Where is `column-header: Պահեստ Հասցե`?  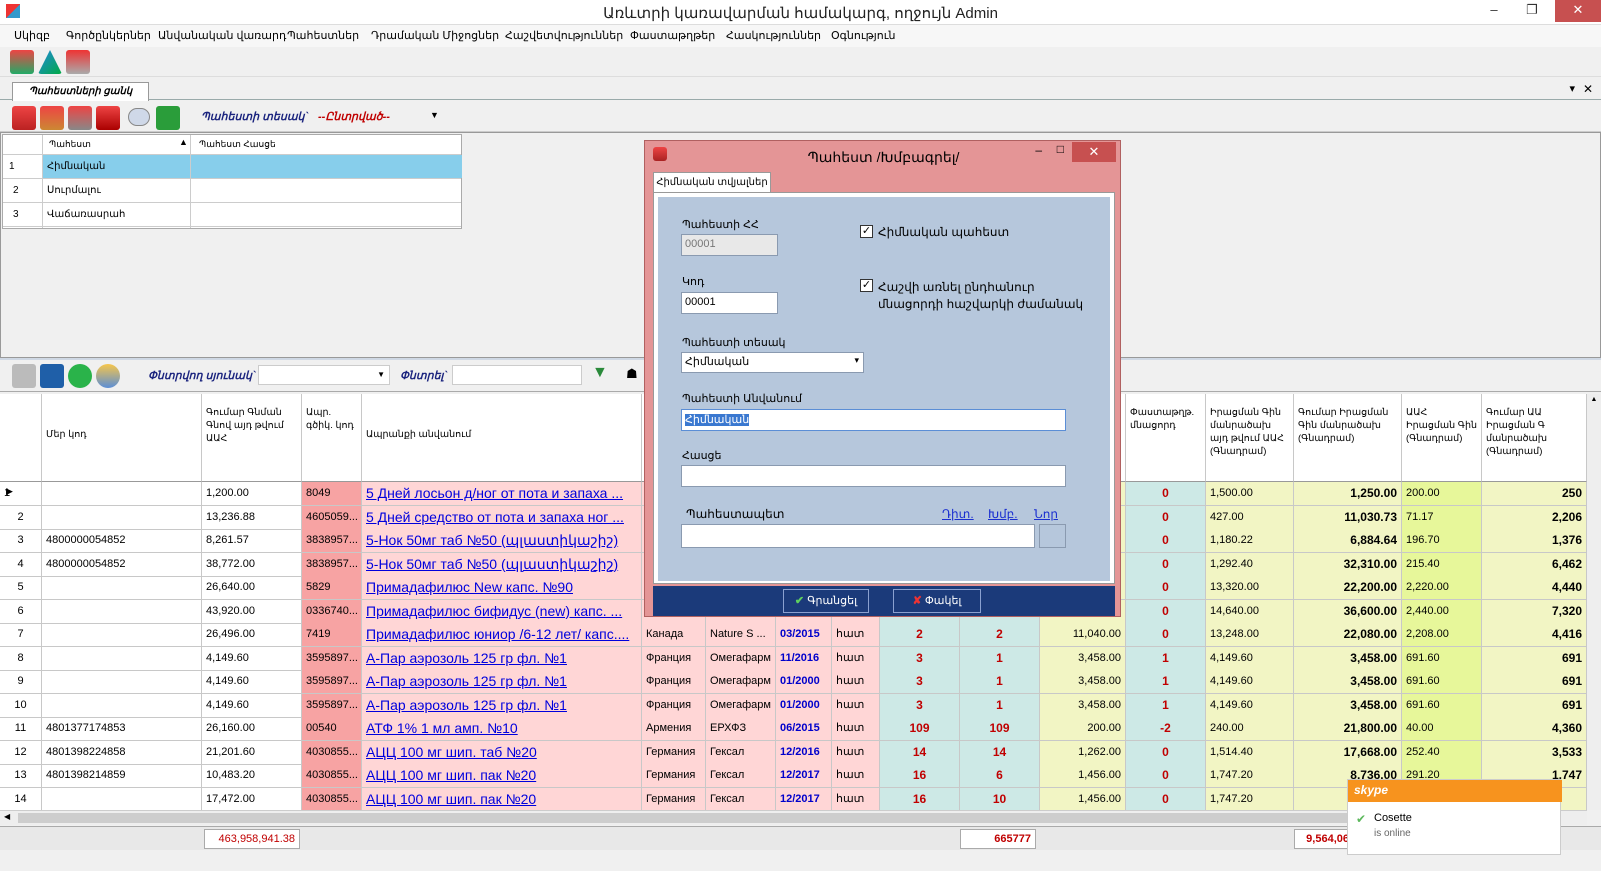 column-header: Պահեստ Հասցե is located at coordinates (237, 144).